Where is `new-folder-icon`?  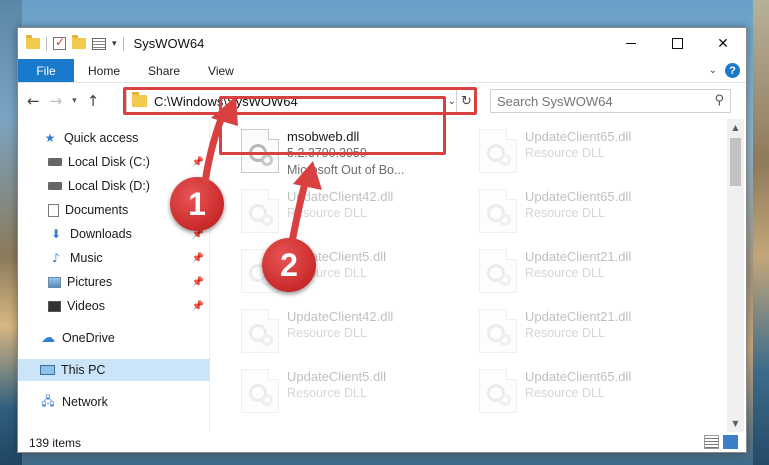
new-folder-icon is located at coordinates (79, 42).